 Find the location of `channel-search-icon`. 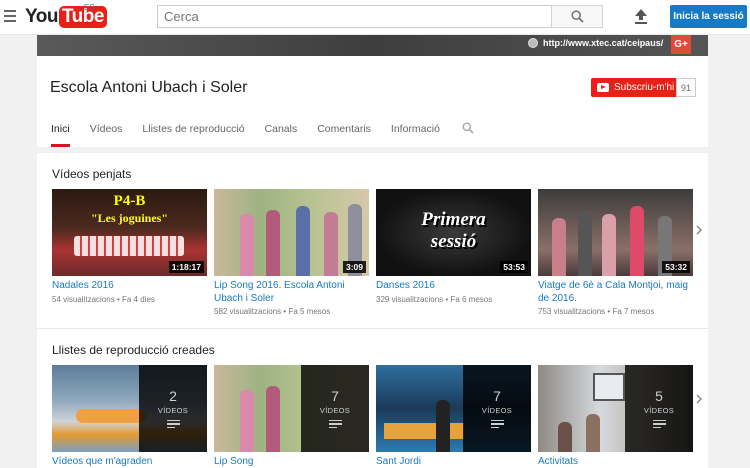

channel-search-icon is located at coordinates (468, 128).